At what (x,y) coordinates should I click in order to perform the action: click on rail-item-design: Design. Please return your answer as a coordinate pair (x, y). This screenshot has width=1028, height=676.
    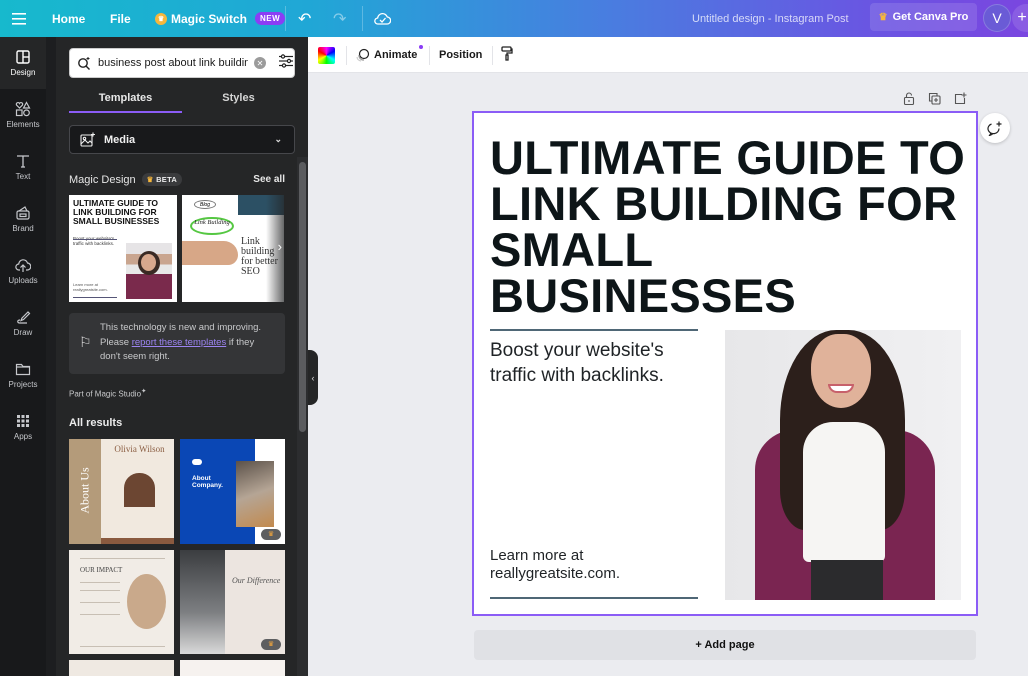
    Looking at the image, I should click on (23, 63).